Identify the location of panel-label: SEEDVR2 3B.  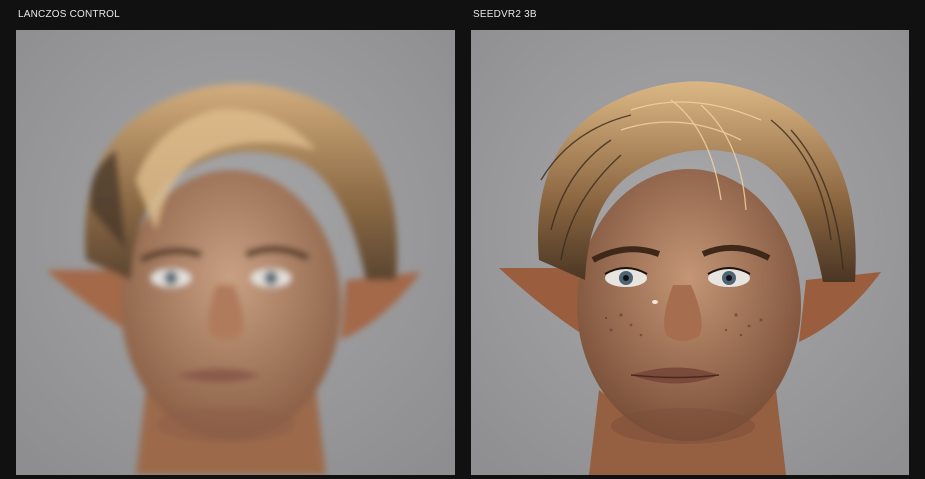
(505, 14).